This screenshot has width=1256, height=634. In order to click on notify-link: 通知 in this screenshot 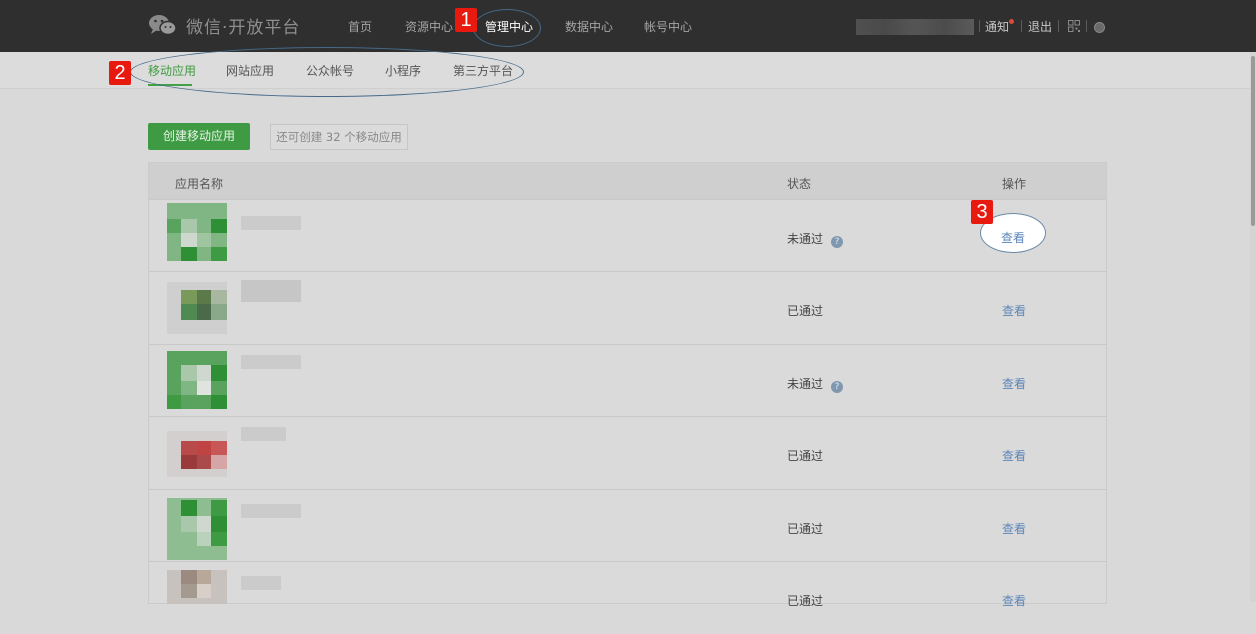, I will do `click(997, 26)`.